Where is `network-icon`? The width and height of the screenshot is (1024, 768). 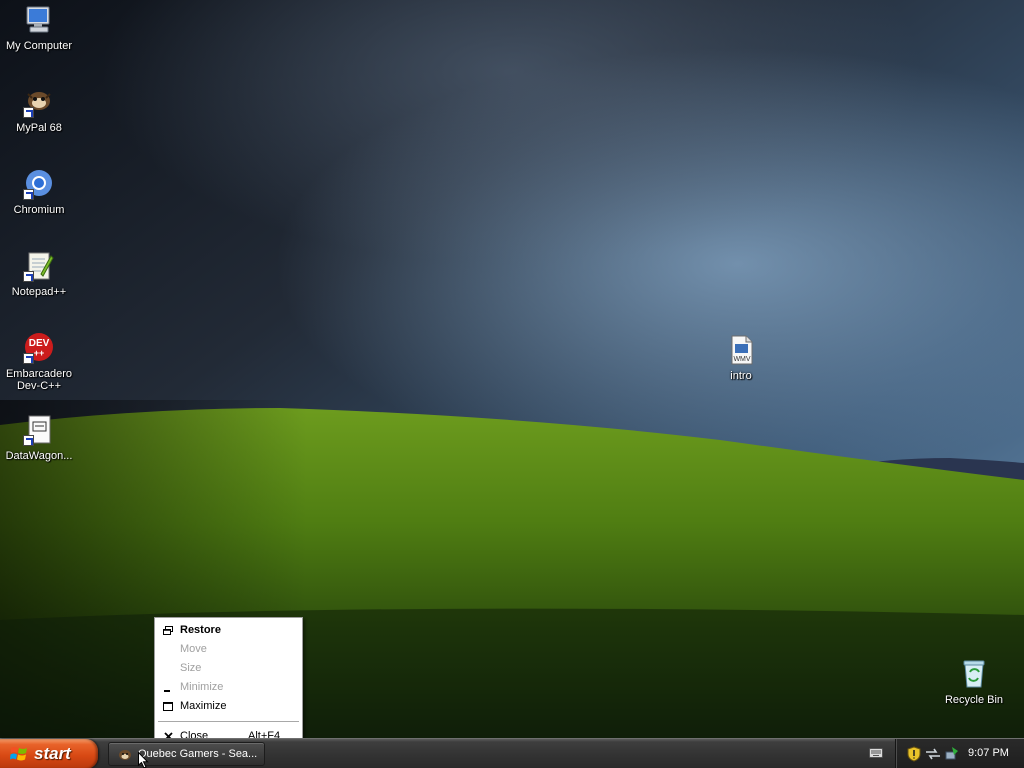 network-icon is located at coordinates (933, 754).